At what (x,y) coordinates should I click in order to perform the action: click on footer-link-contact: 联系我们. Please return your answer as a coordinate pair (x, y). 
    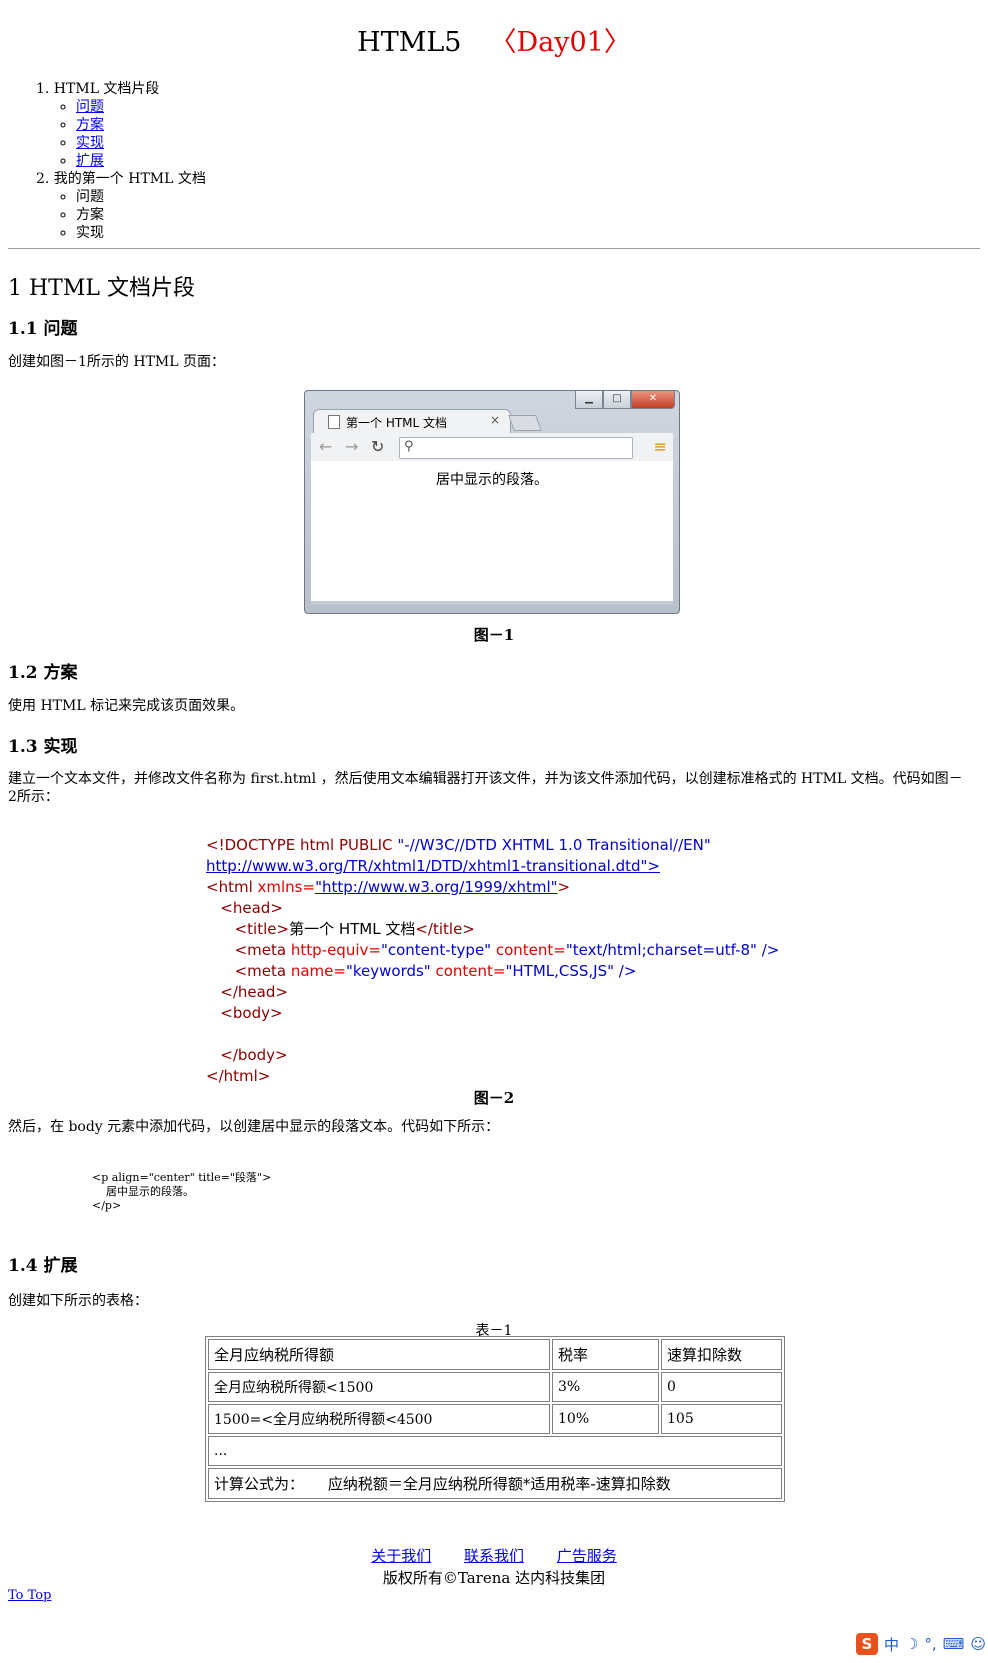
    Looking at the image, I should click on (494, 1556).